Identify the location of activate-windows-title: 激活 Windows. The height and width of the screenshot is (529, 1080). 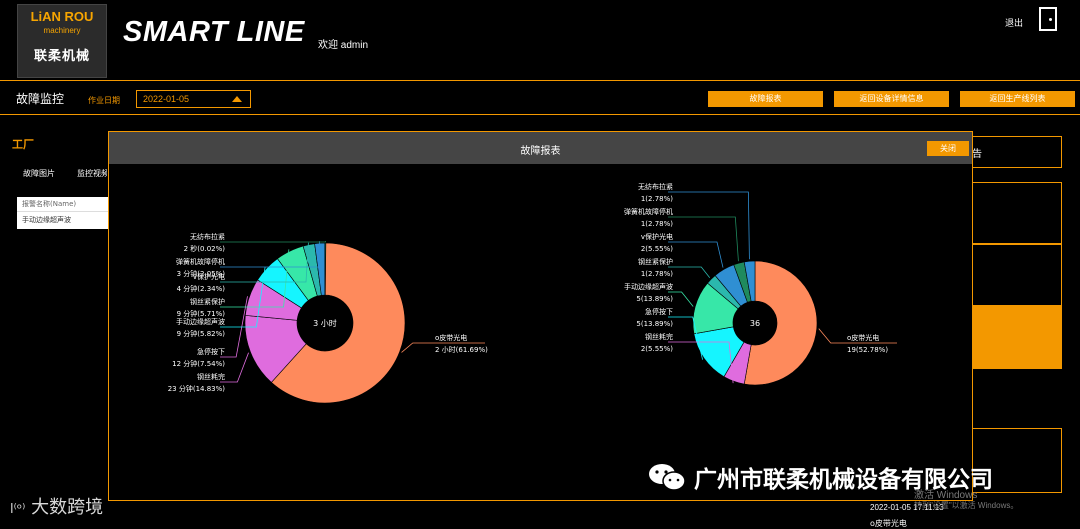
(946, 495).